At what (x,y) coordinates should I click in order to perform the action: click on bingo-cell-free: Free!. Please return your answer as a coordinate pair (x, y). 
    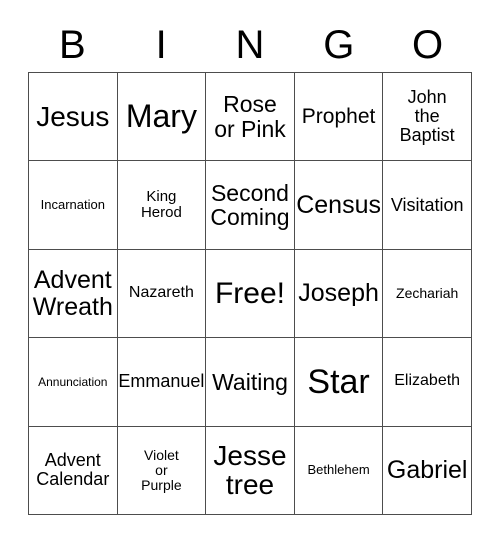
    Looking at the image, I should click on (250, 294).